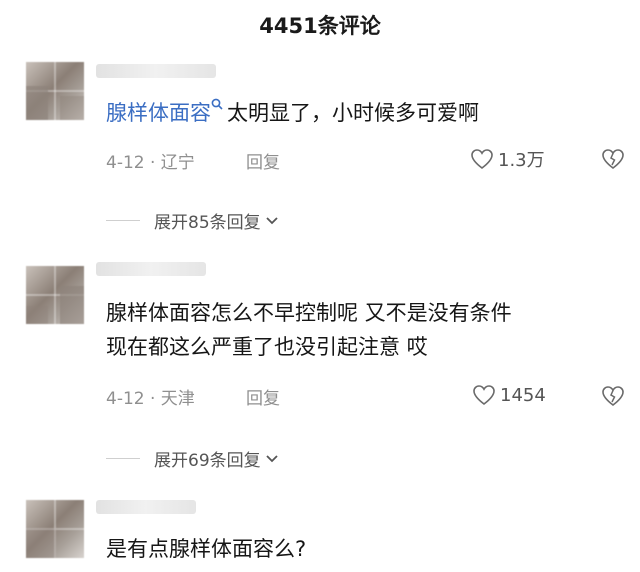  I want to click on search-icon, so click(217, 104).